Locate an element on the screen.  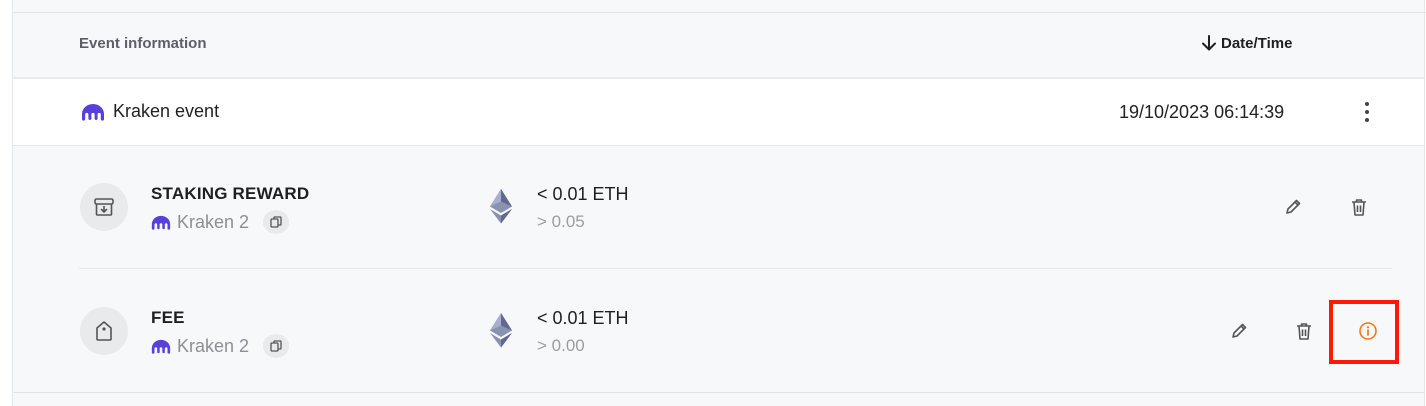
entry-value: > 0.00 is located at coordinates (561, 345).